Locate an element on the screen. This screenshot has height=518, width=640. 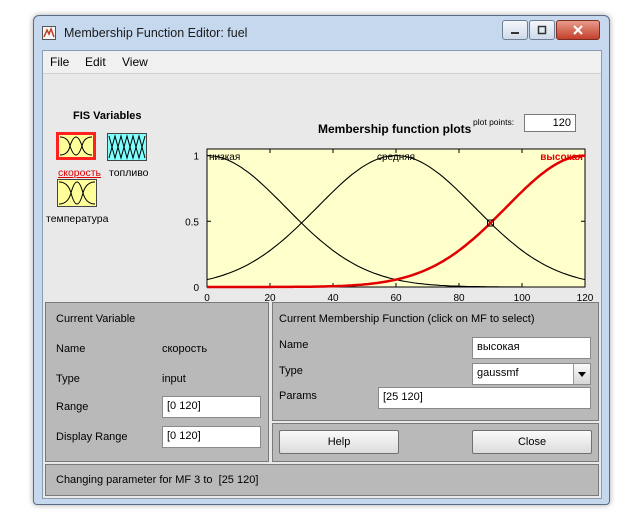
fis-var-label-temperatura: температура is located at coordinates (77, 219).